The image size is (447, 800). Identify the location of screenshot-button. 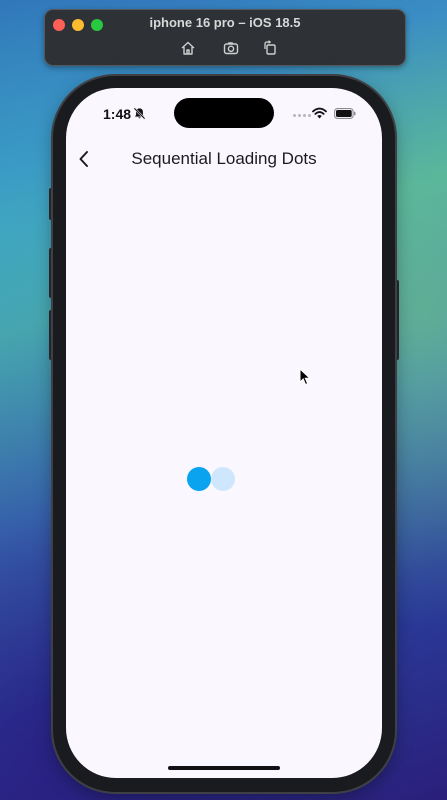
(231, 48).